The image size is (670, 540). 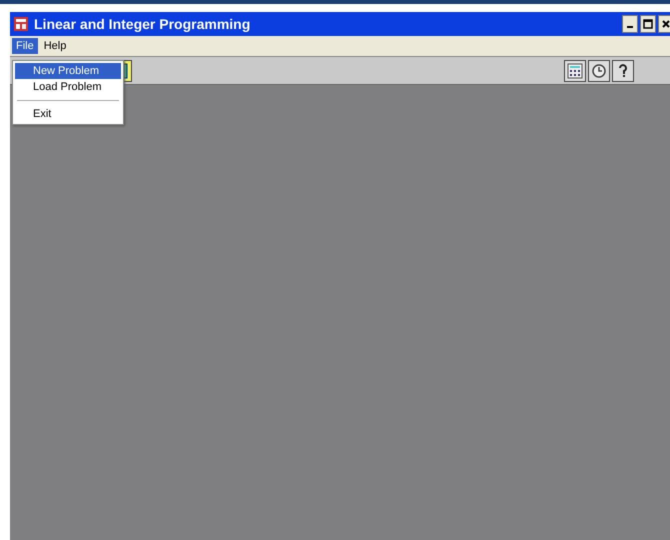 What do you see at coordinates (68, 114) in the screenshot?
I see `menu-option: Exit` at bounding box center [68, 114].